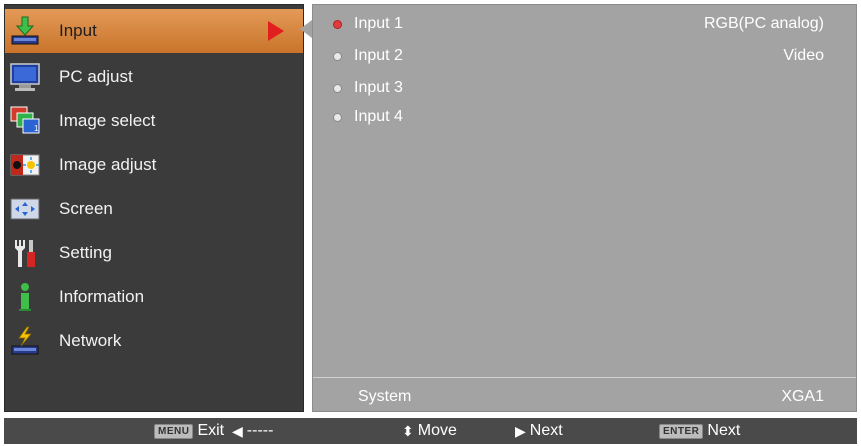 This screenshot has width=861, height=446. What do you see at coordinates (108, 164) in the screenshot?
I see `menu-item-label: Image adjust` at bounding box center [108, 164].